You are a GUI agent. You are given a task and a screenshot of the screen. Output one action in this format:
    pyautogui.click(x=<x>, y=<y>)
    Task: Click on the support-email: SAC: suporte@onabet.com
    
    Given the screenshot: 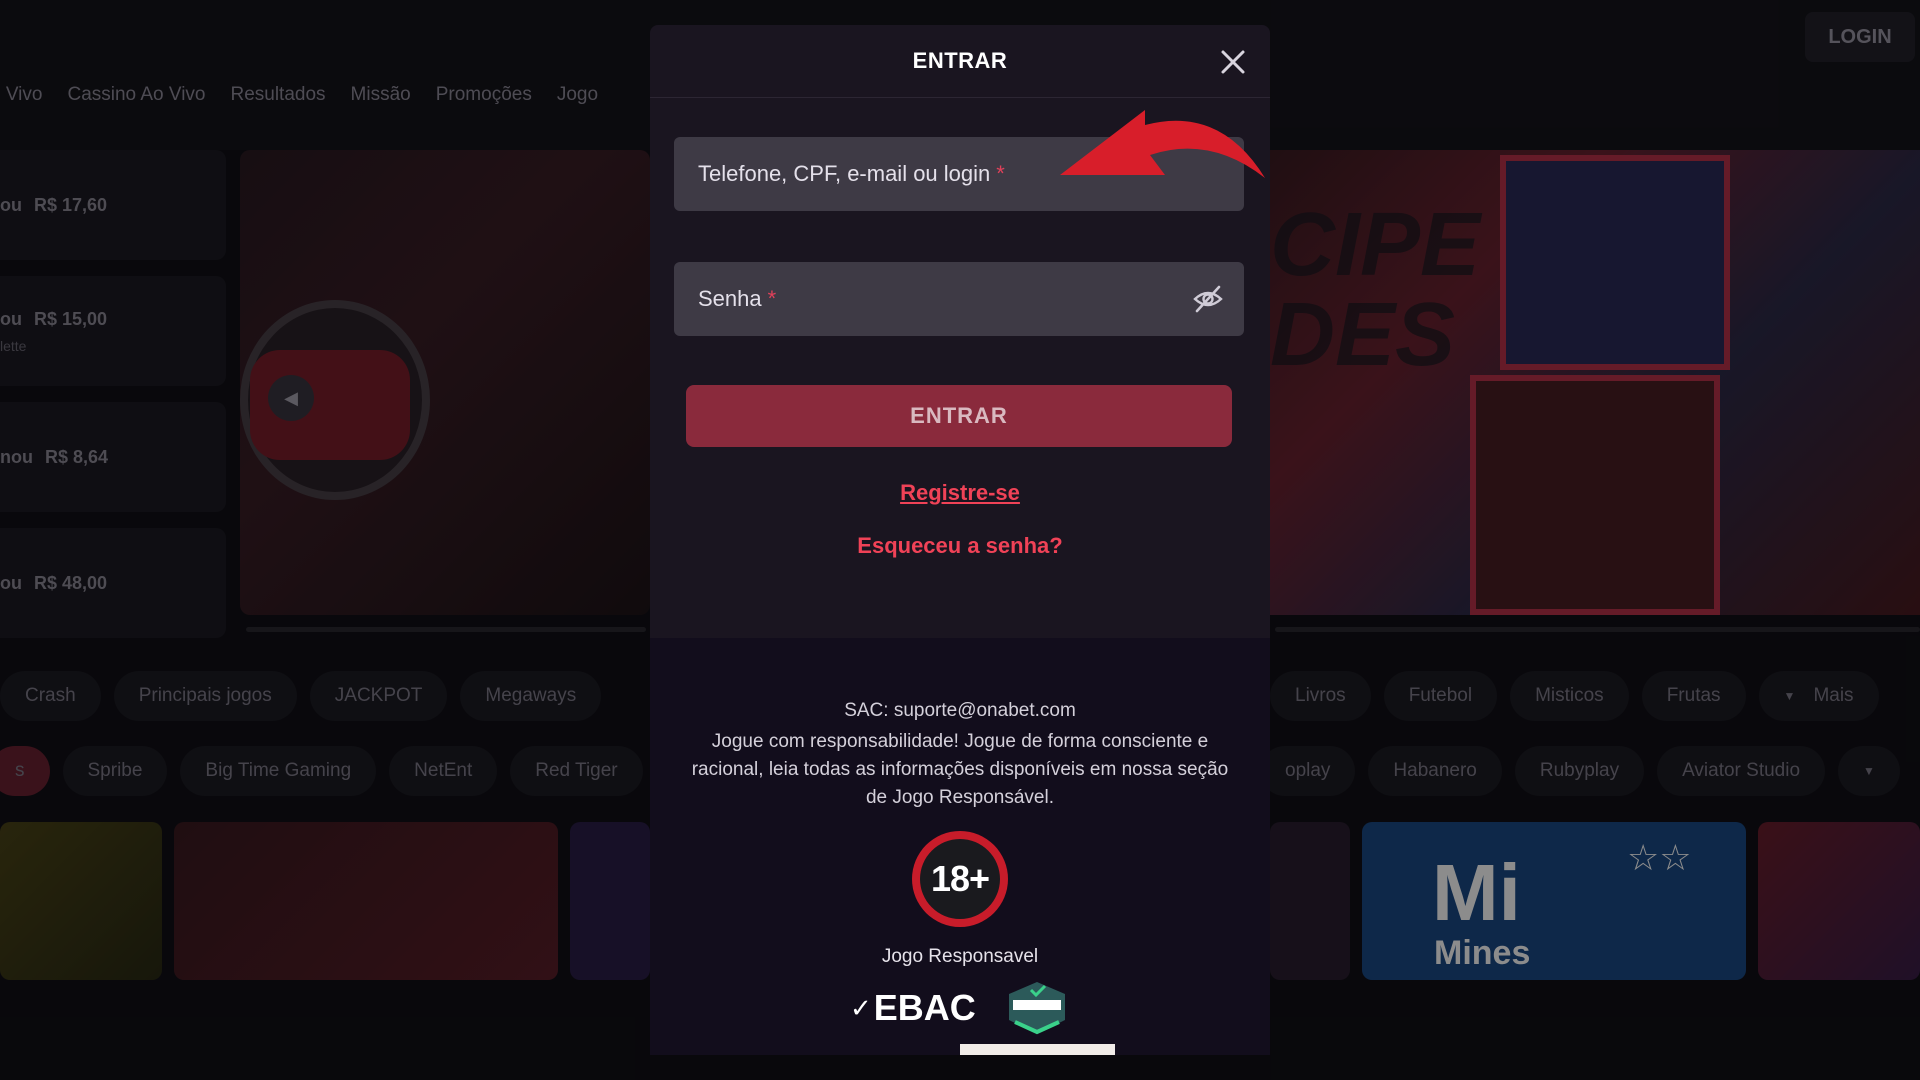 What is the action you would take?
    pyautogui.click(x=960, y=710)
    